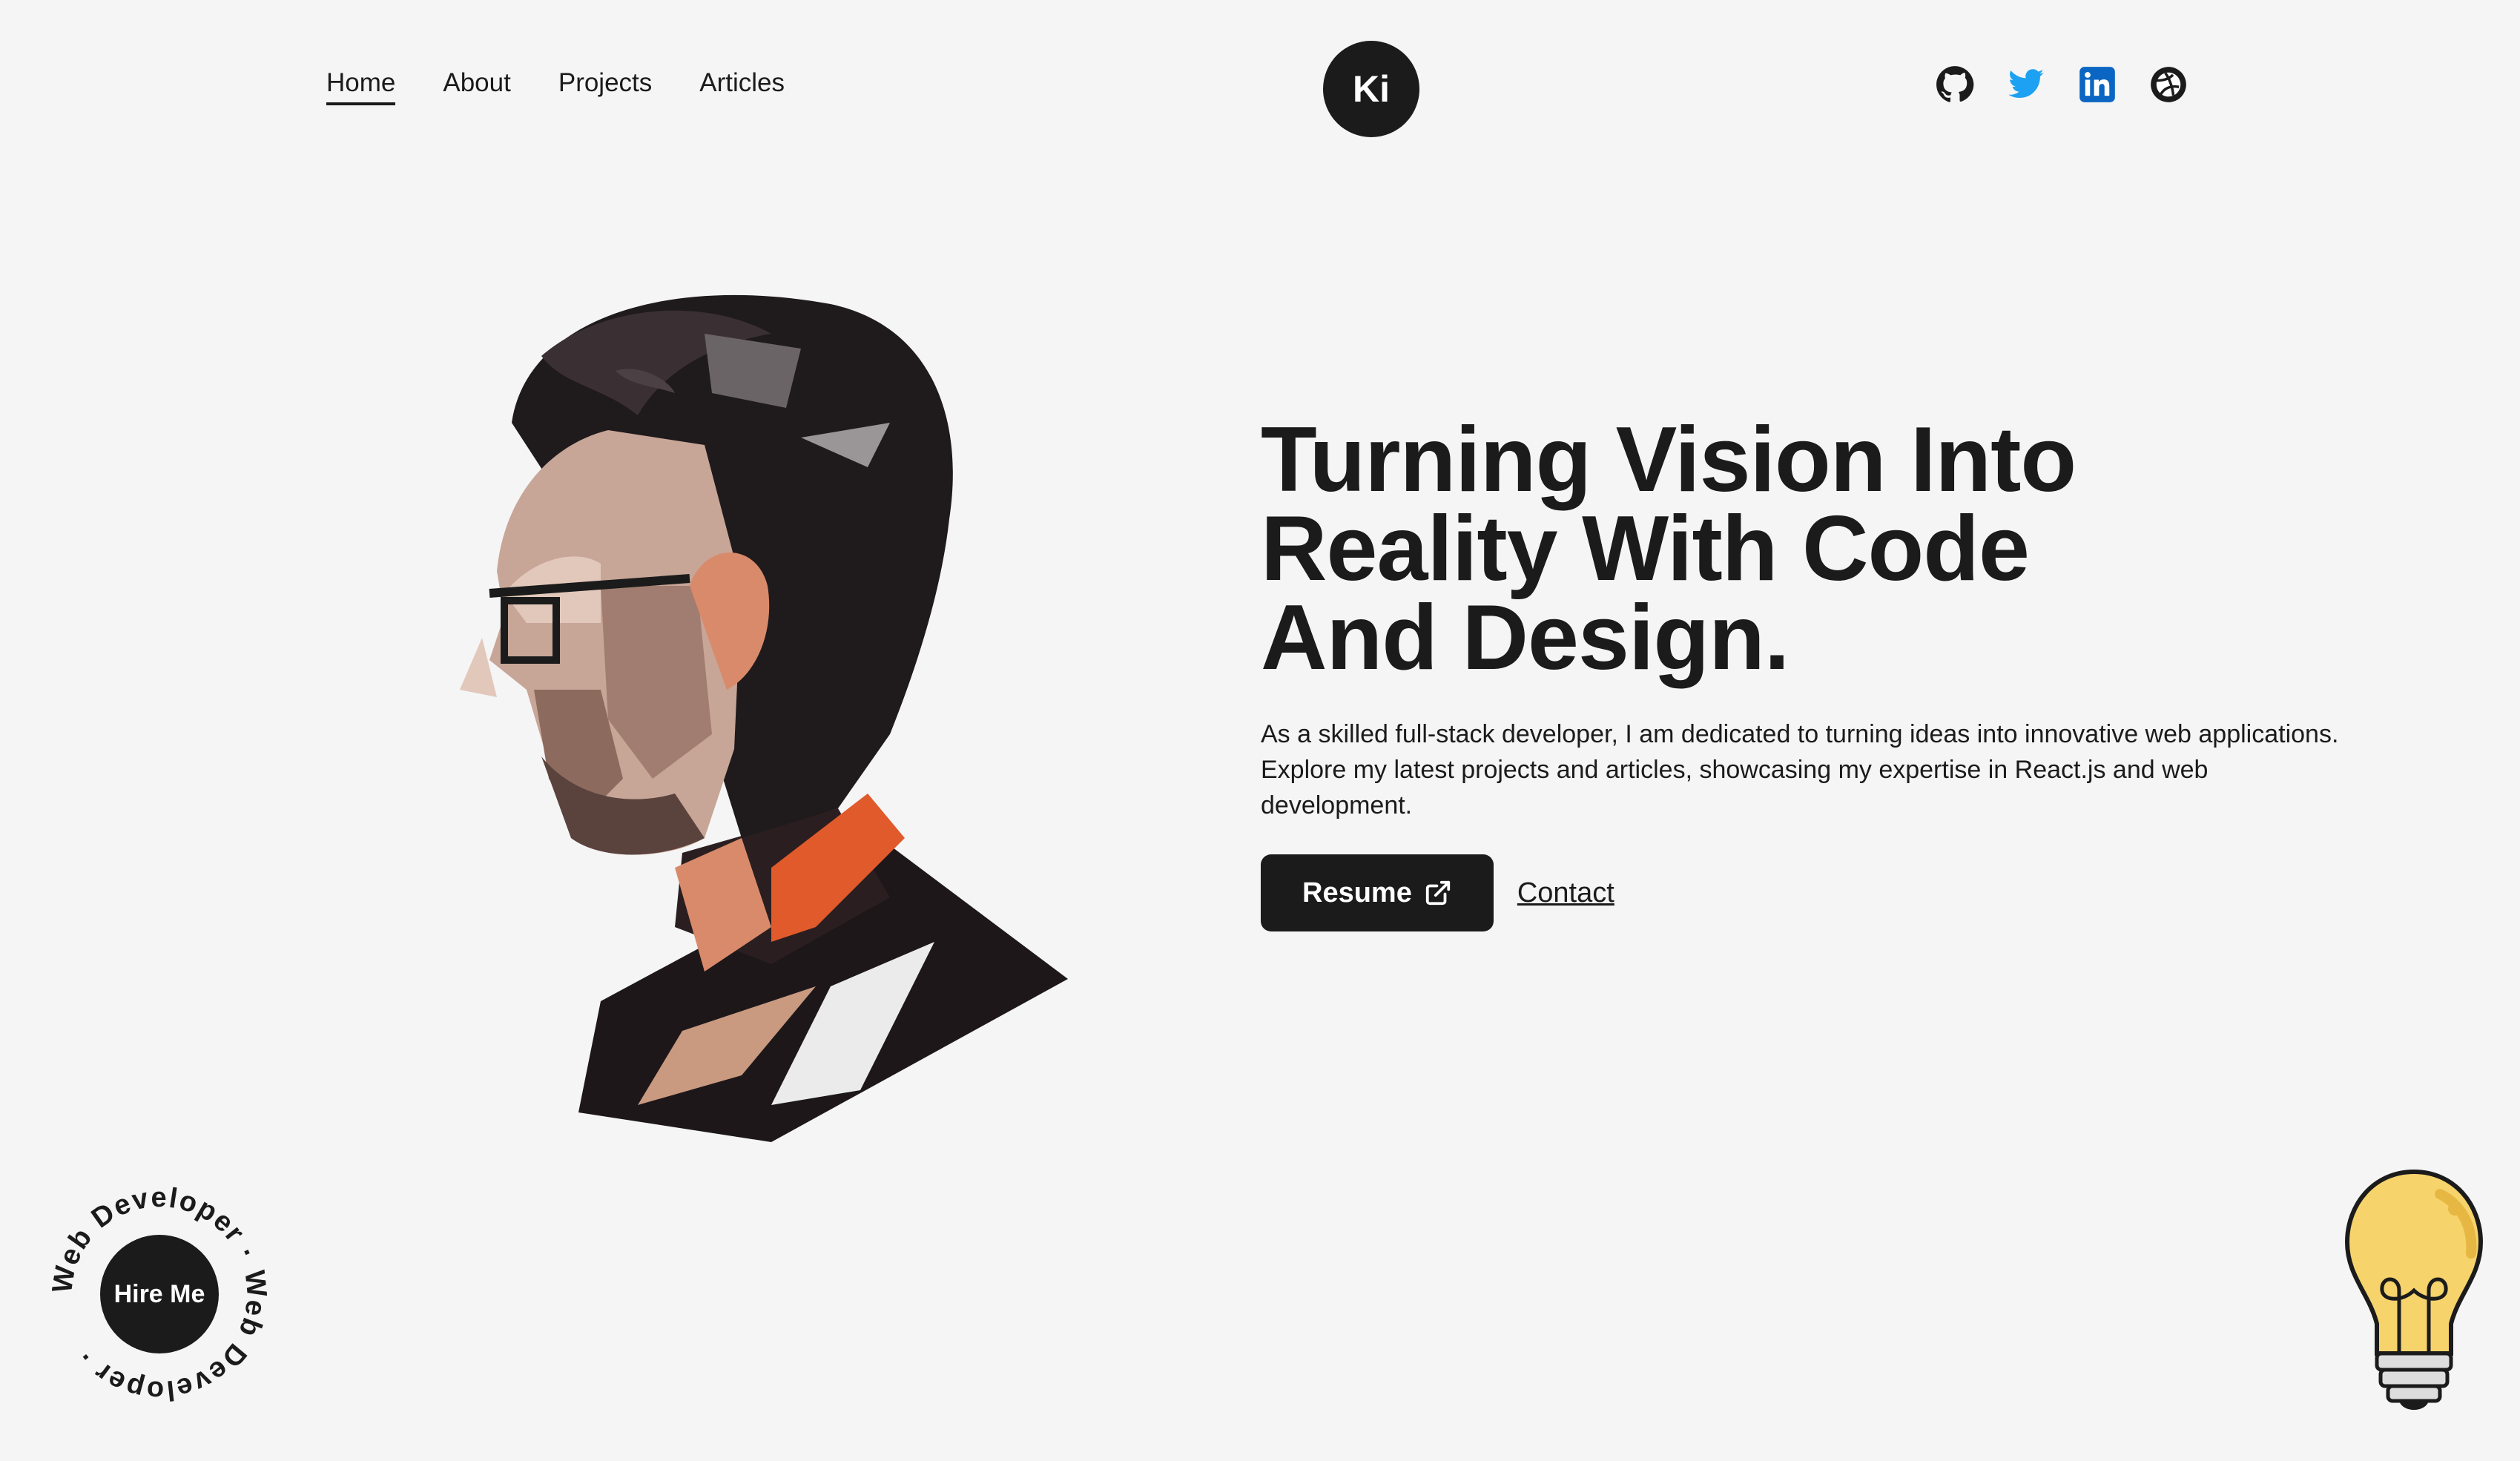  Describe the element at coordinates (1565, 893) in the screenshot. I see `contact-link: Contact` at that location.